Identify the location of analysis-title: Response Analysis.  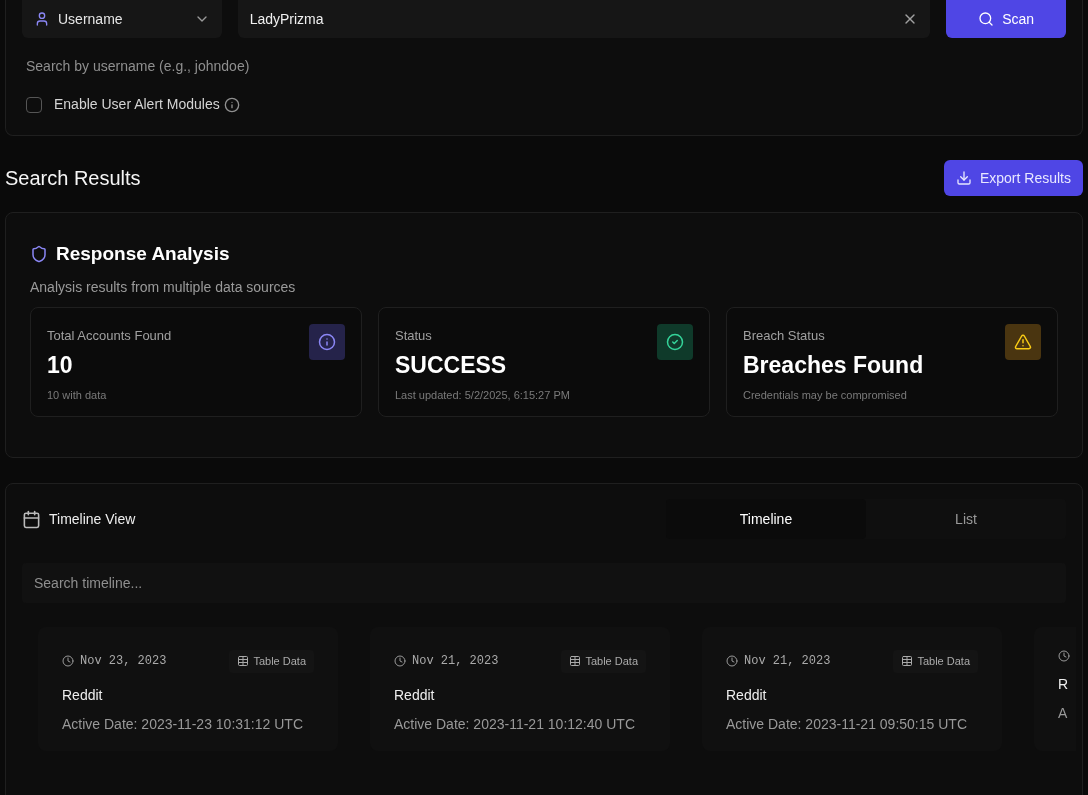
(143, 254).